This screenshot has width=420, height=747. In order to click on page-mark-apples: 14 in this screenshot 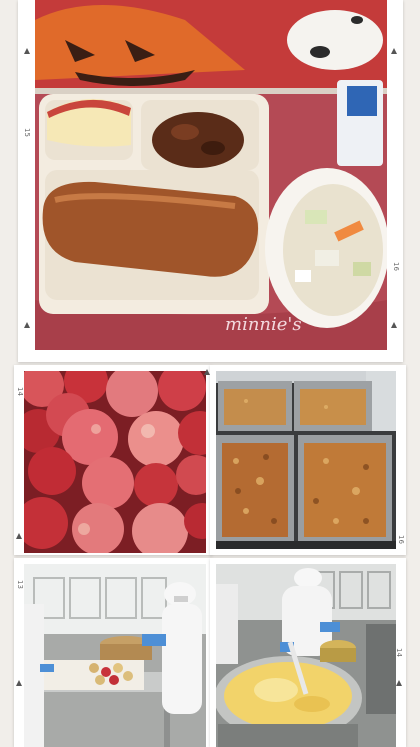, I will do `click(20, 391)`.